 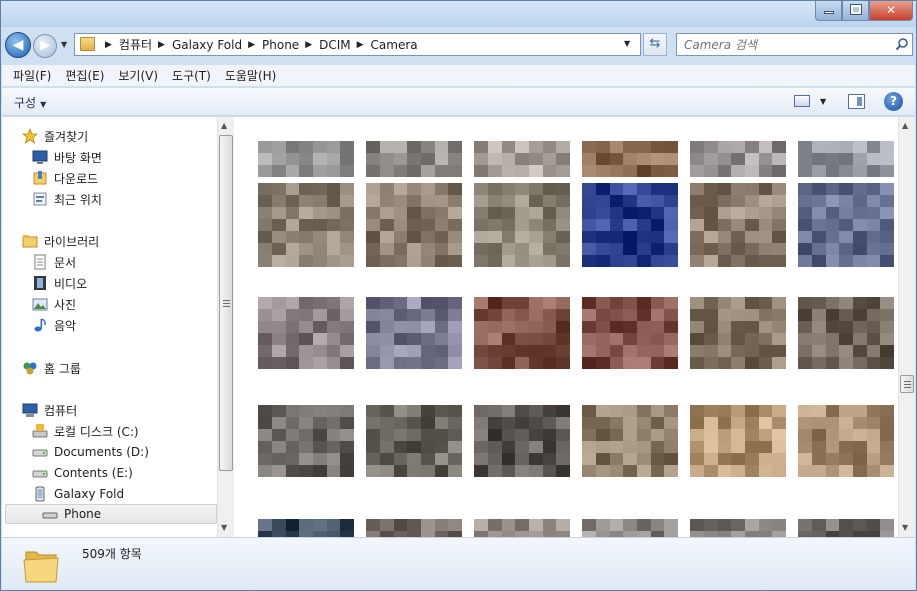 I want to click on nav-libraries: 라이브러리, so click(x=60, y=241).